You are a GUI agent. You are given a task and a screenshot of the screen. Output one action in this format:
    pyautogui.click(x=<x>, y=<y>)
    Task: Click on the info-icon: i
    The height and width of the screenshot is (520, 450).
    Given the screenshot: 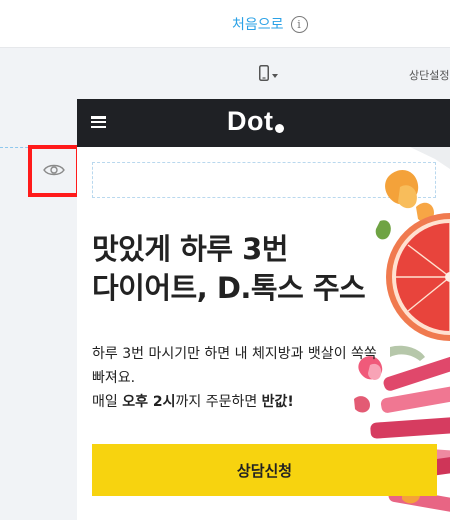 What is the action you would take?
    pyautogui.click(x=299, y=24)
    